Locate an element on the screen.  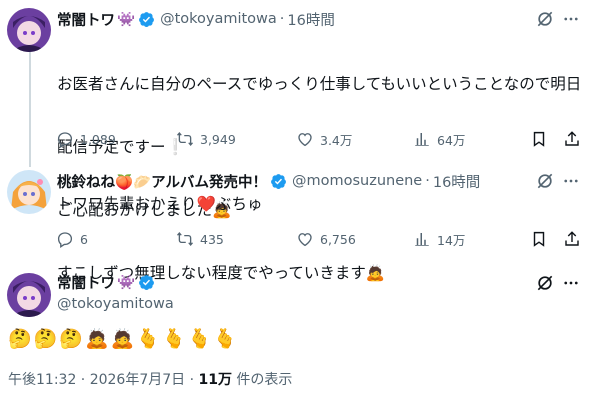
reply-count: 1,089 is located at coordinates (98, 139).